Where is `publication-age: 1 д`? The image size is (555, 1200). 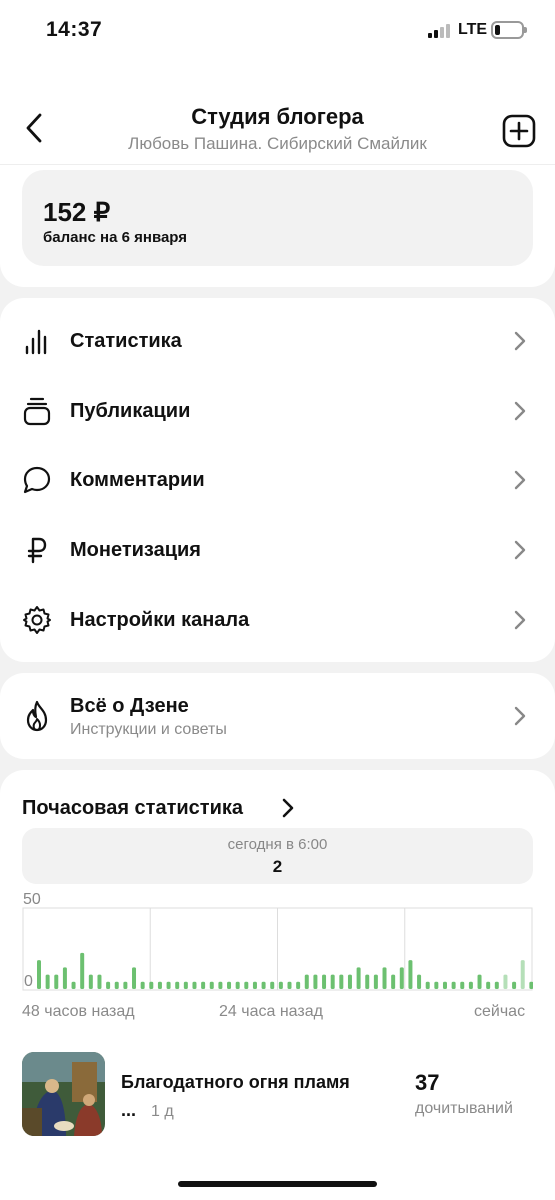
publication-age: 1 д is located at coordinates (162, 1111).